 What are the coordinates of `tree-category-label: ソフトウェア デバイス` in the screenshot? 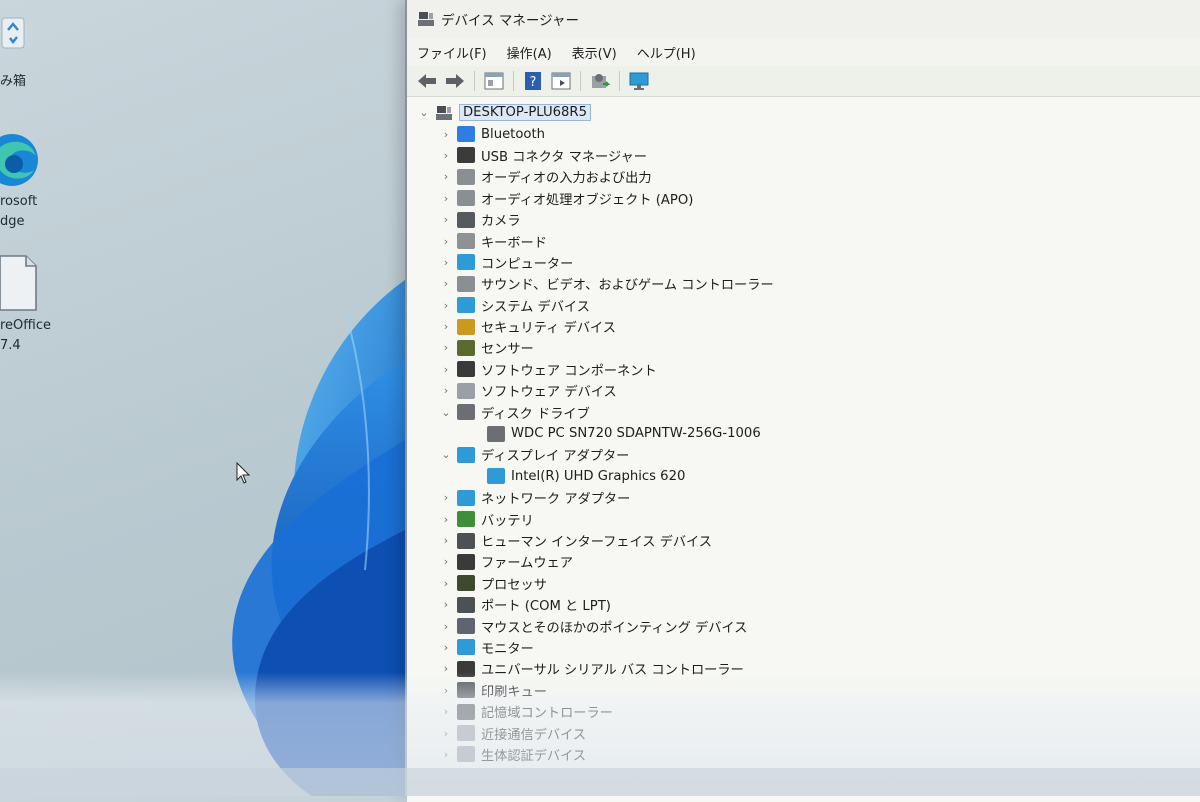 It's located at (549, 393).